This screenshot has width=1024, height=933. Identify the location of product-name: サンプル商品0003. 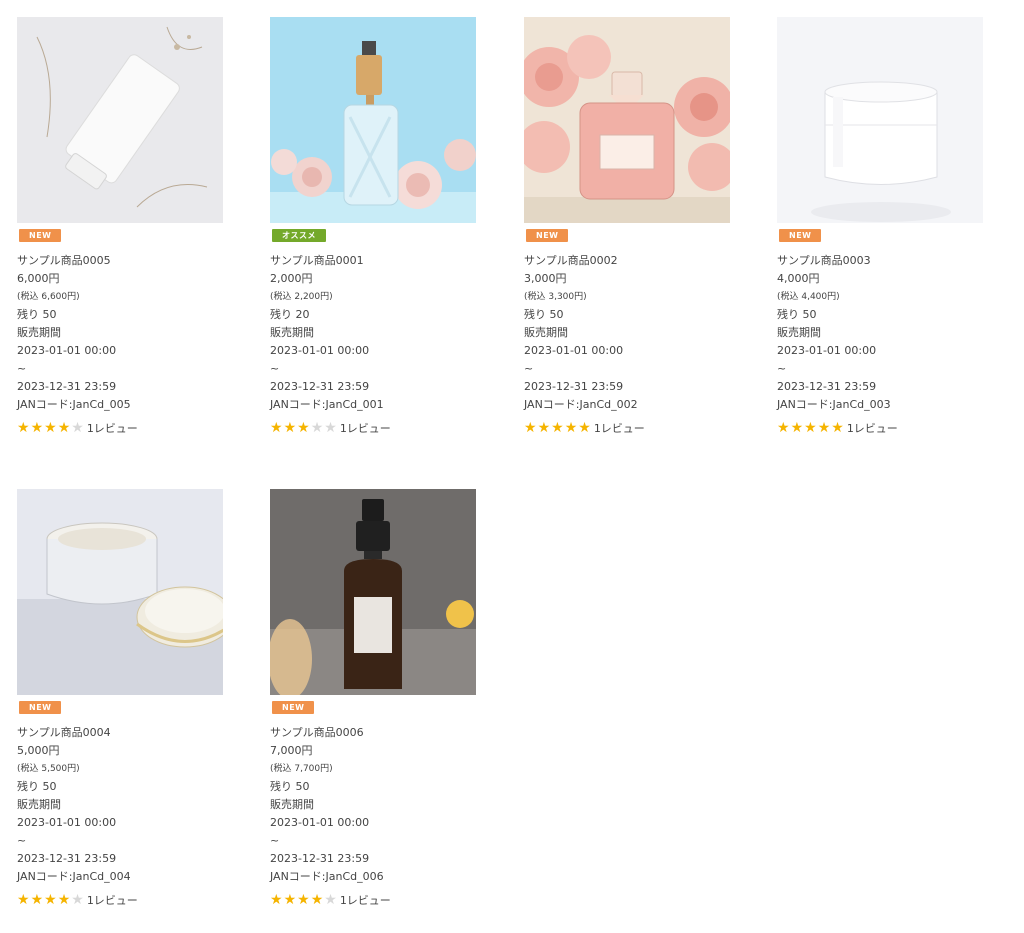
(880, 261).